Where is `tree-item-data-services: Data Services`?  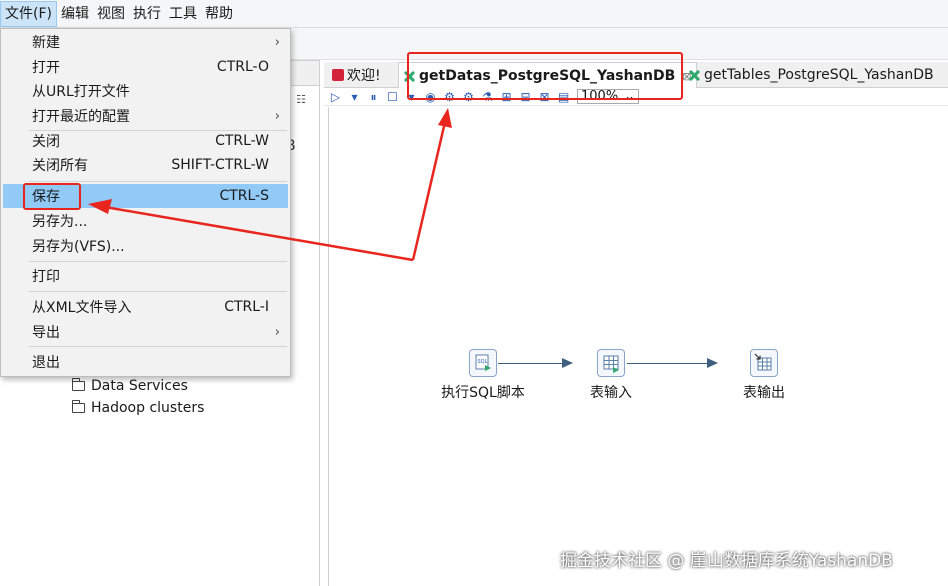
tree-item-data-services: Data Services is located at coordinates (130, 386).